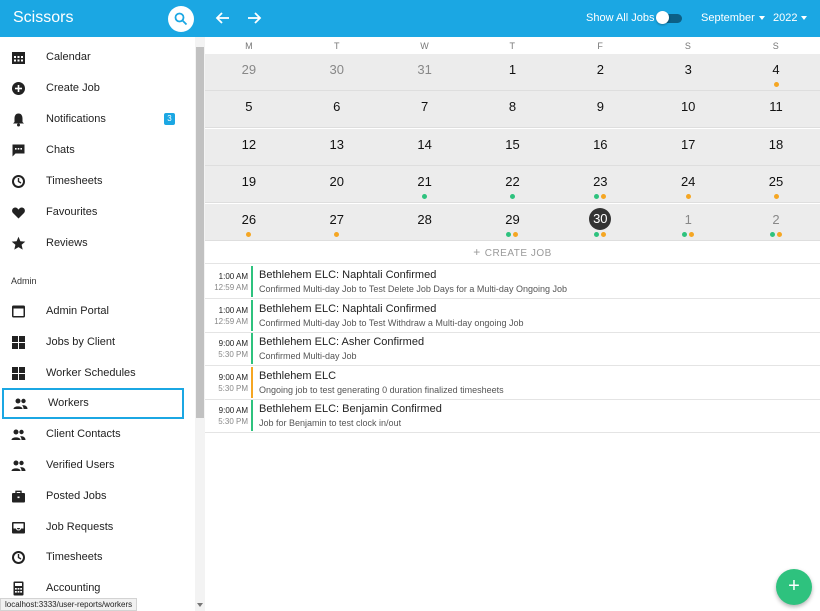  Describe the element at coordinates (181, 19) in the screenshot. I see `search-button` at that location.